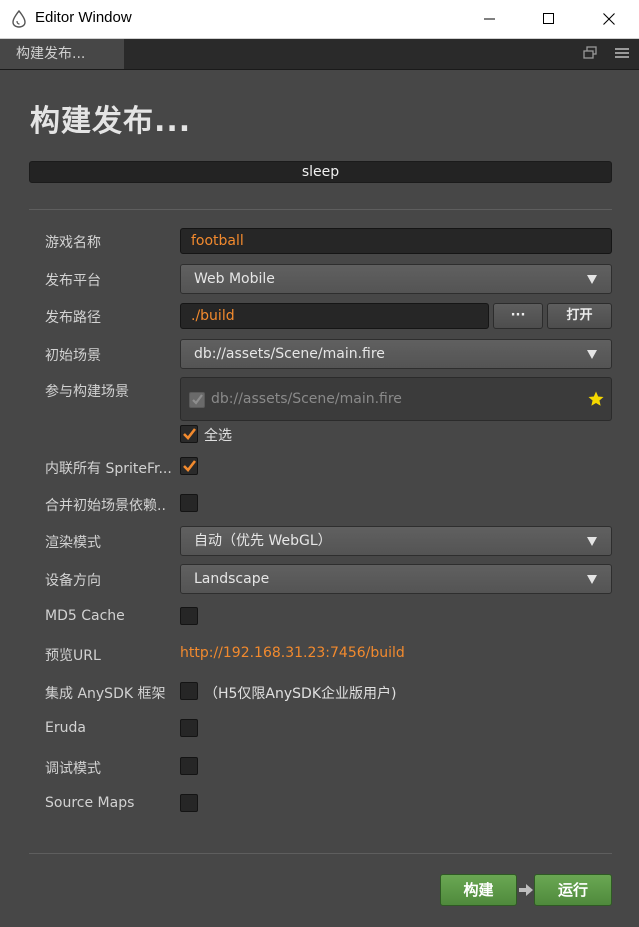  Describe the element at coordinates (478, 890) in the screenshot. I see `build-button: 构建` at that location.